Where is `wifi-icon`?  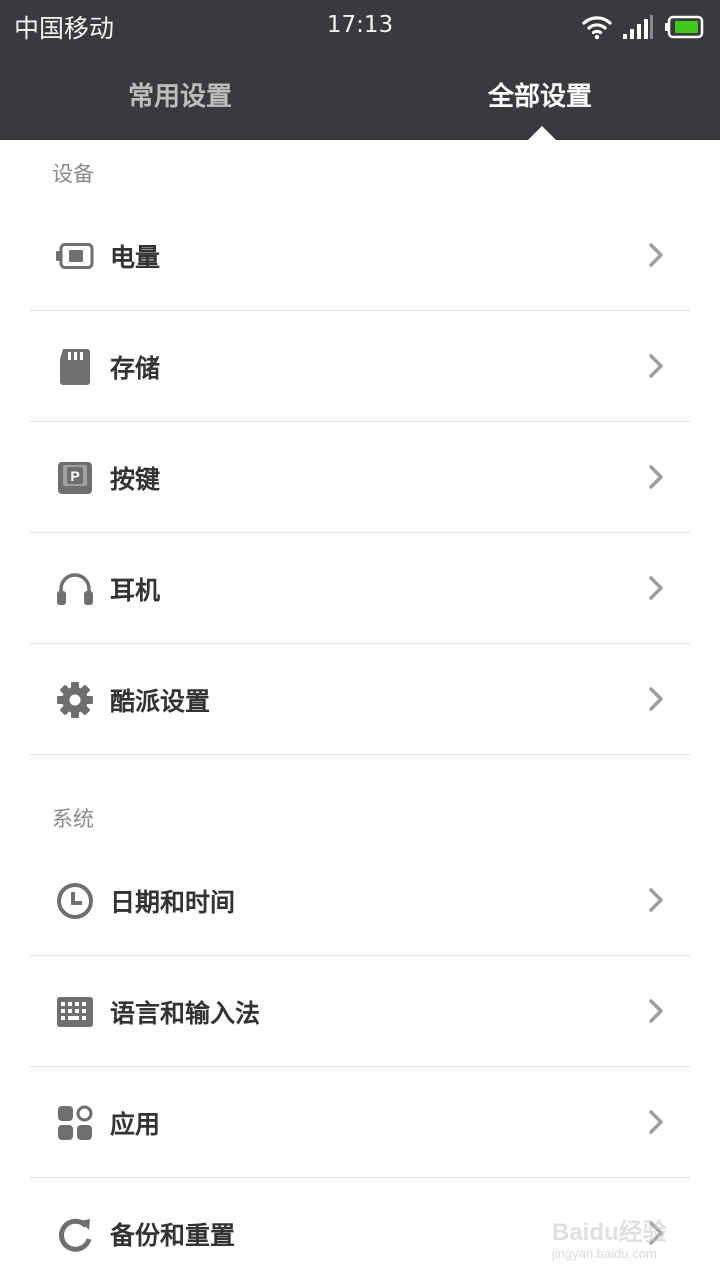
wifi-icon is located at coordinates (597, 28).